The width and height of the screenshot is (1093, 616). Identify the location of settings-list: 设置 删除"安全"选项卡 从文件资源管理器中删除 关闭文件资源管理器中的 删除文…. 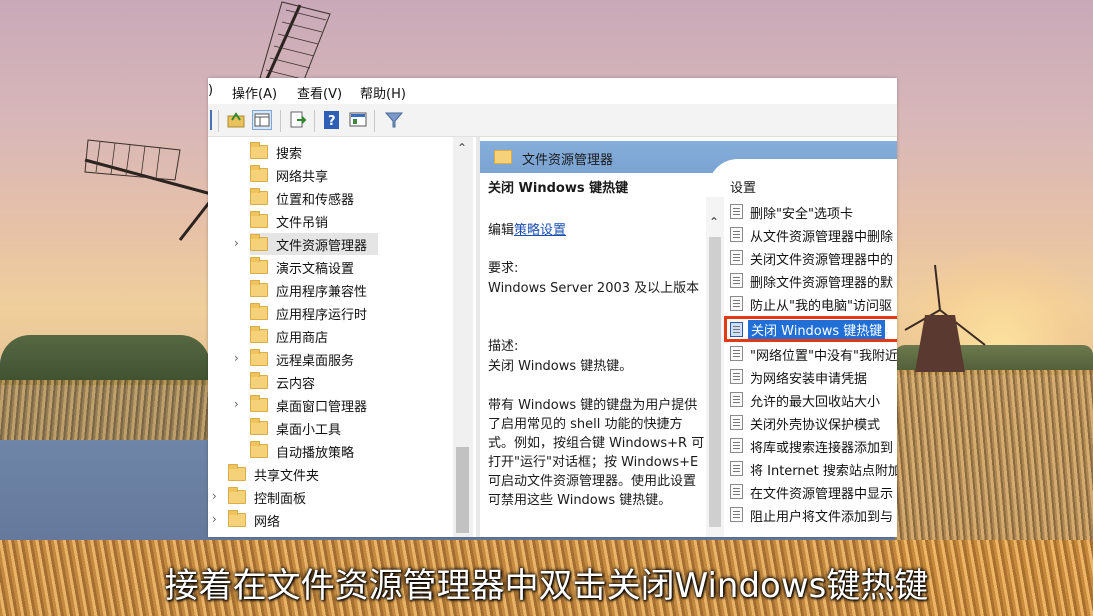
(810, 357).